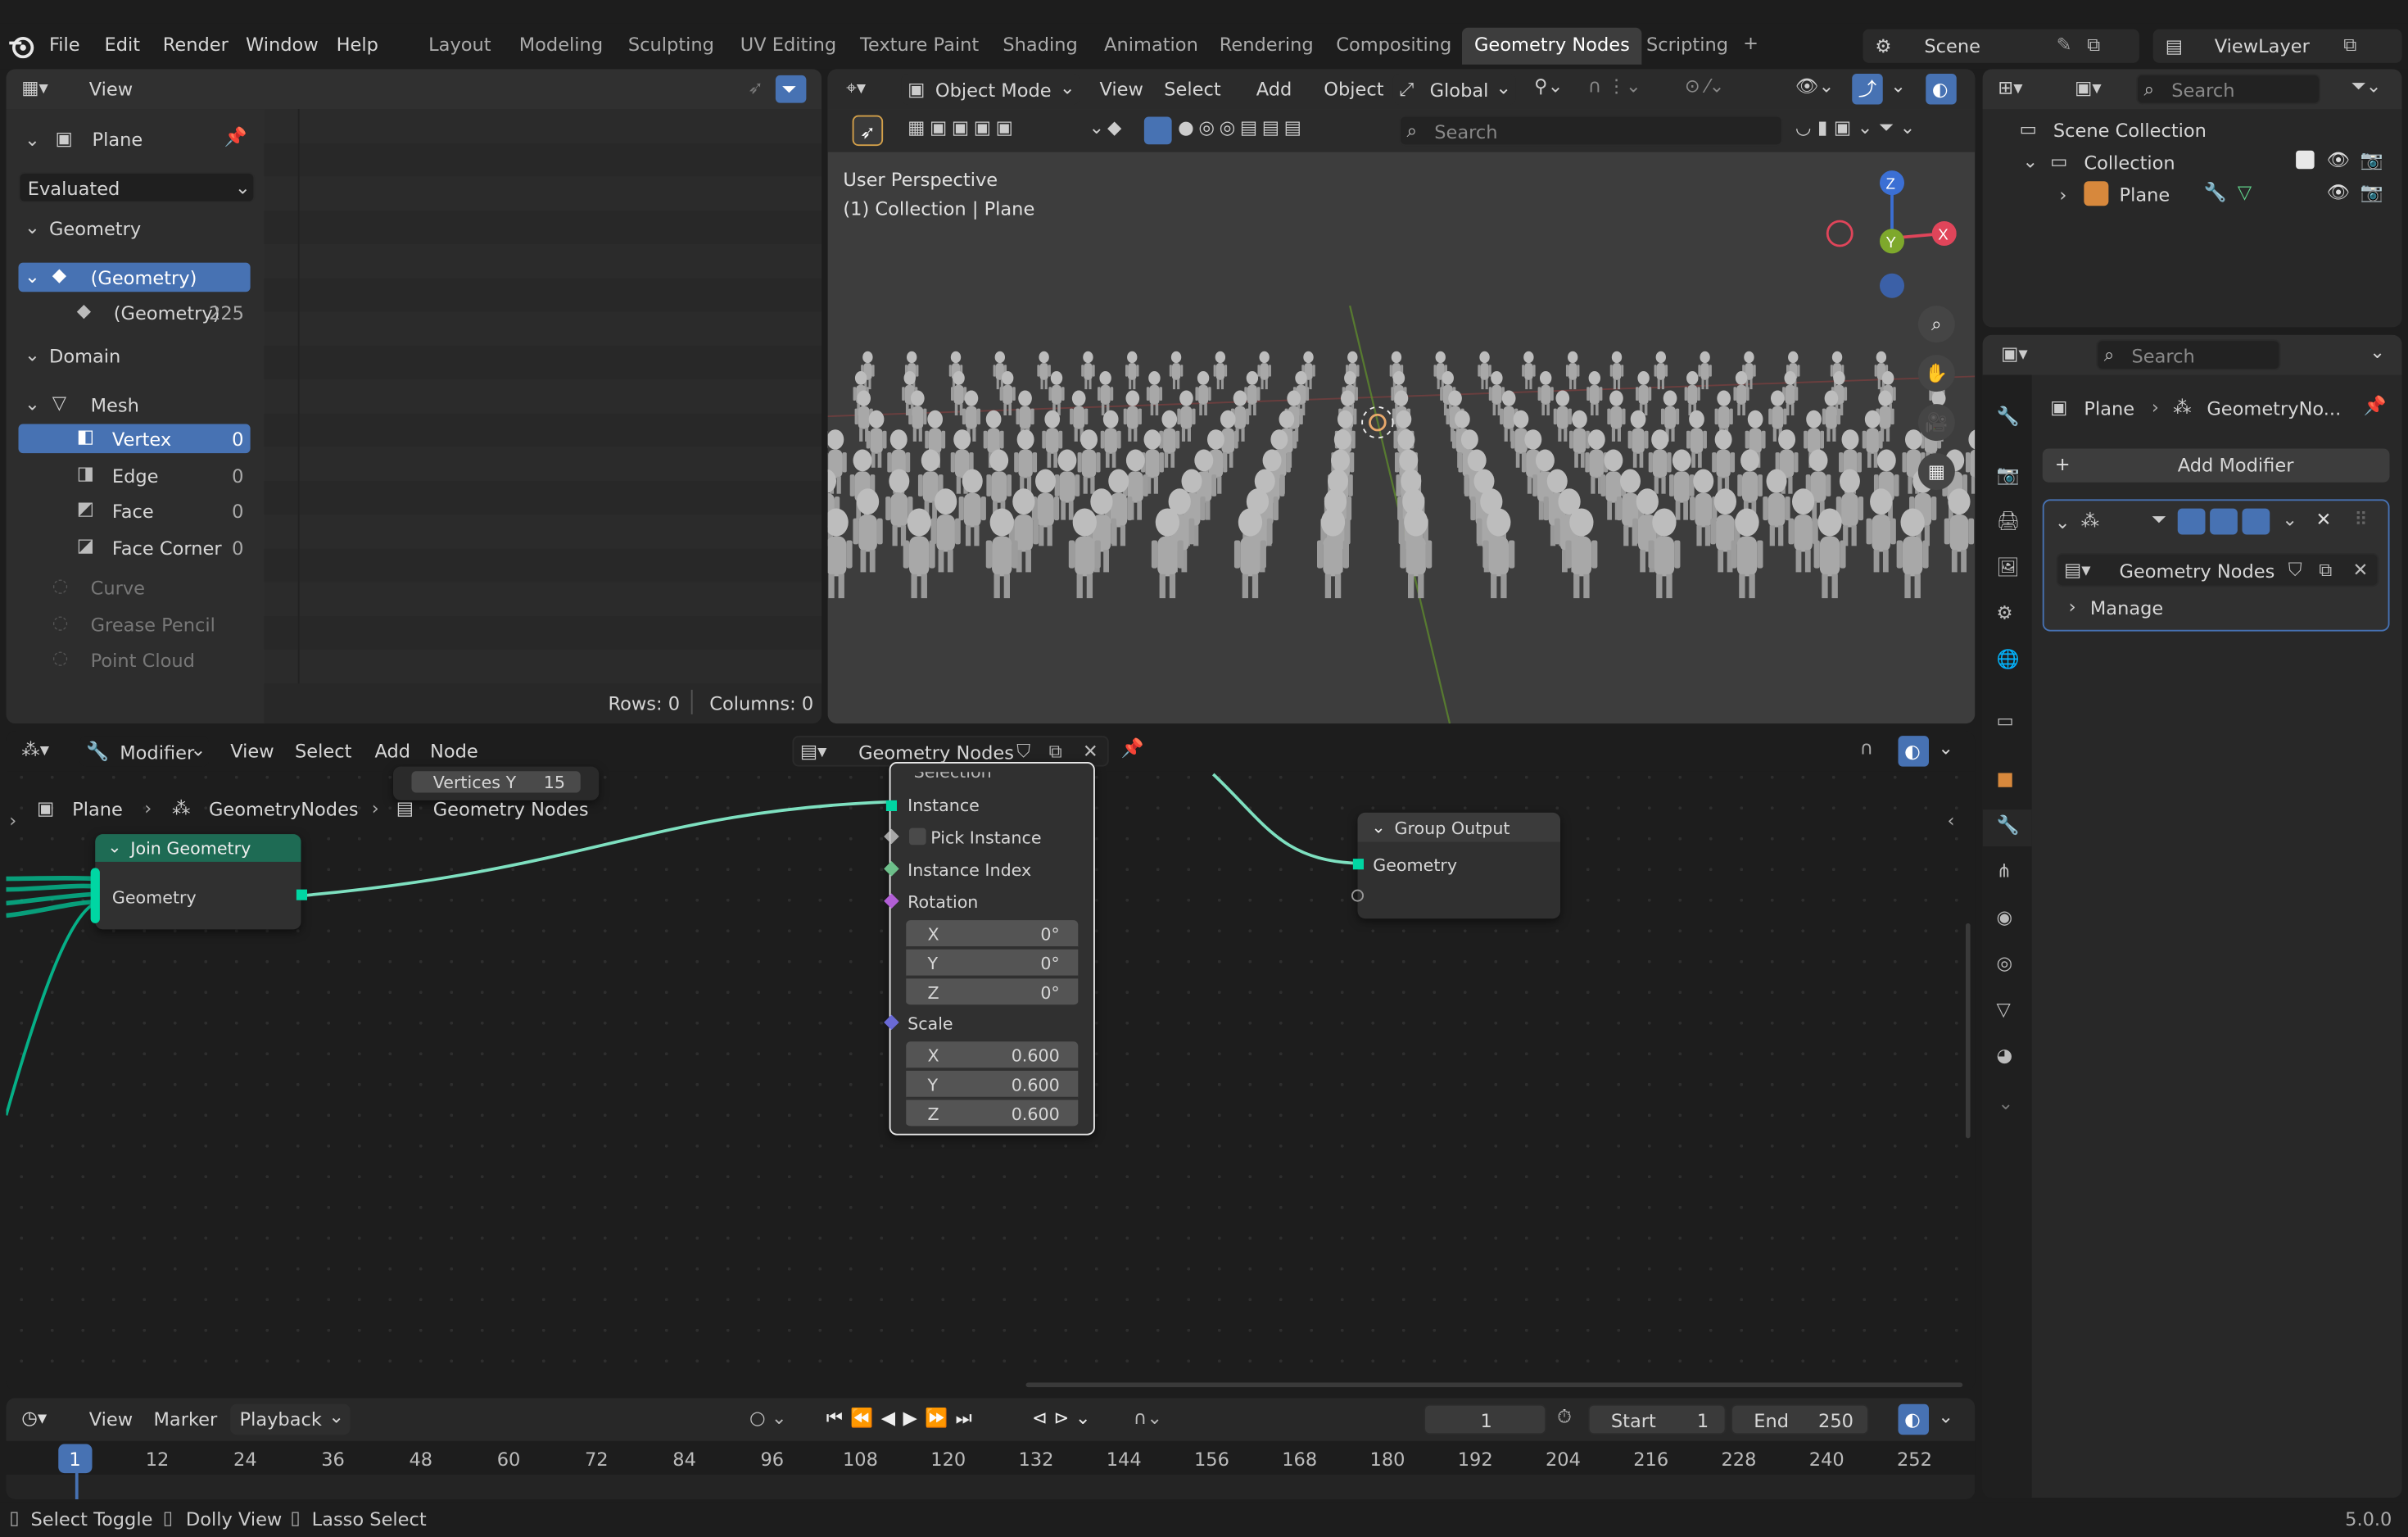  What do you see at coordinates (2325, 570) in the screenshot?
I see `duplicate-icon: ⧉` at bounding box center [2325, 570].